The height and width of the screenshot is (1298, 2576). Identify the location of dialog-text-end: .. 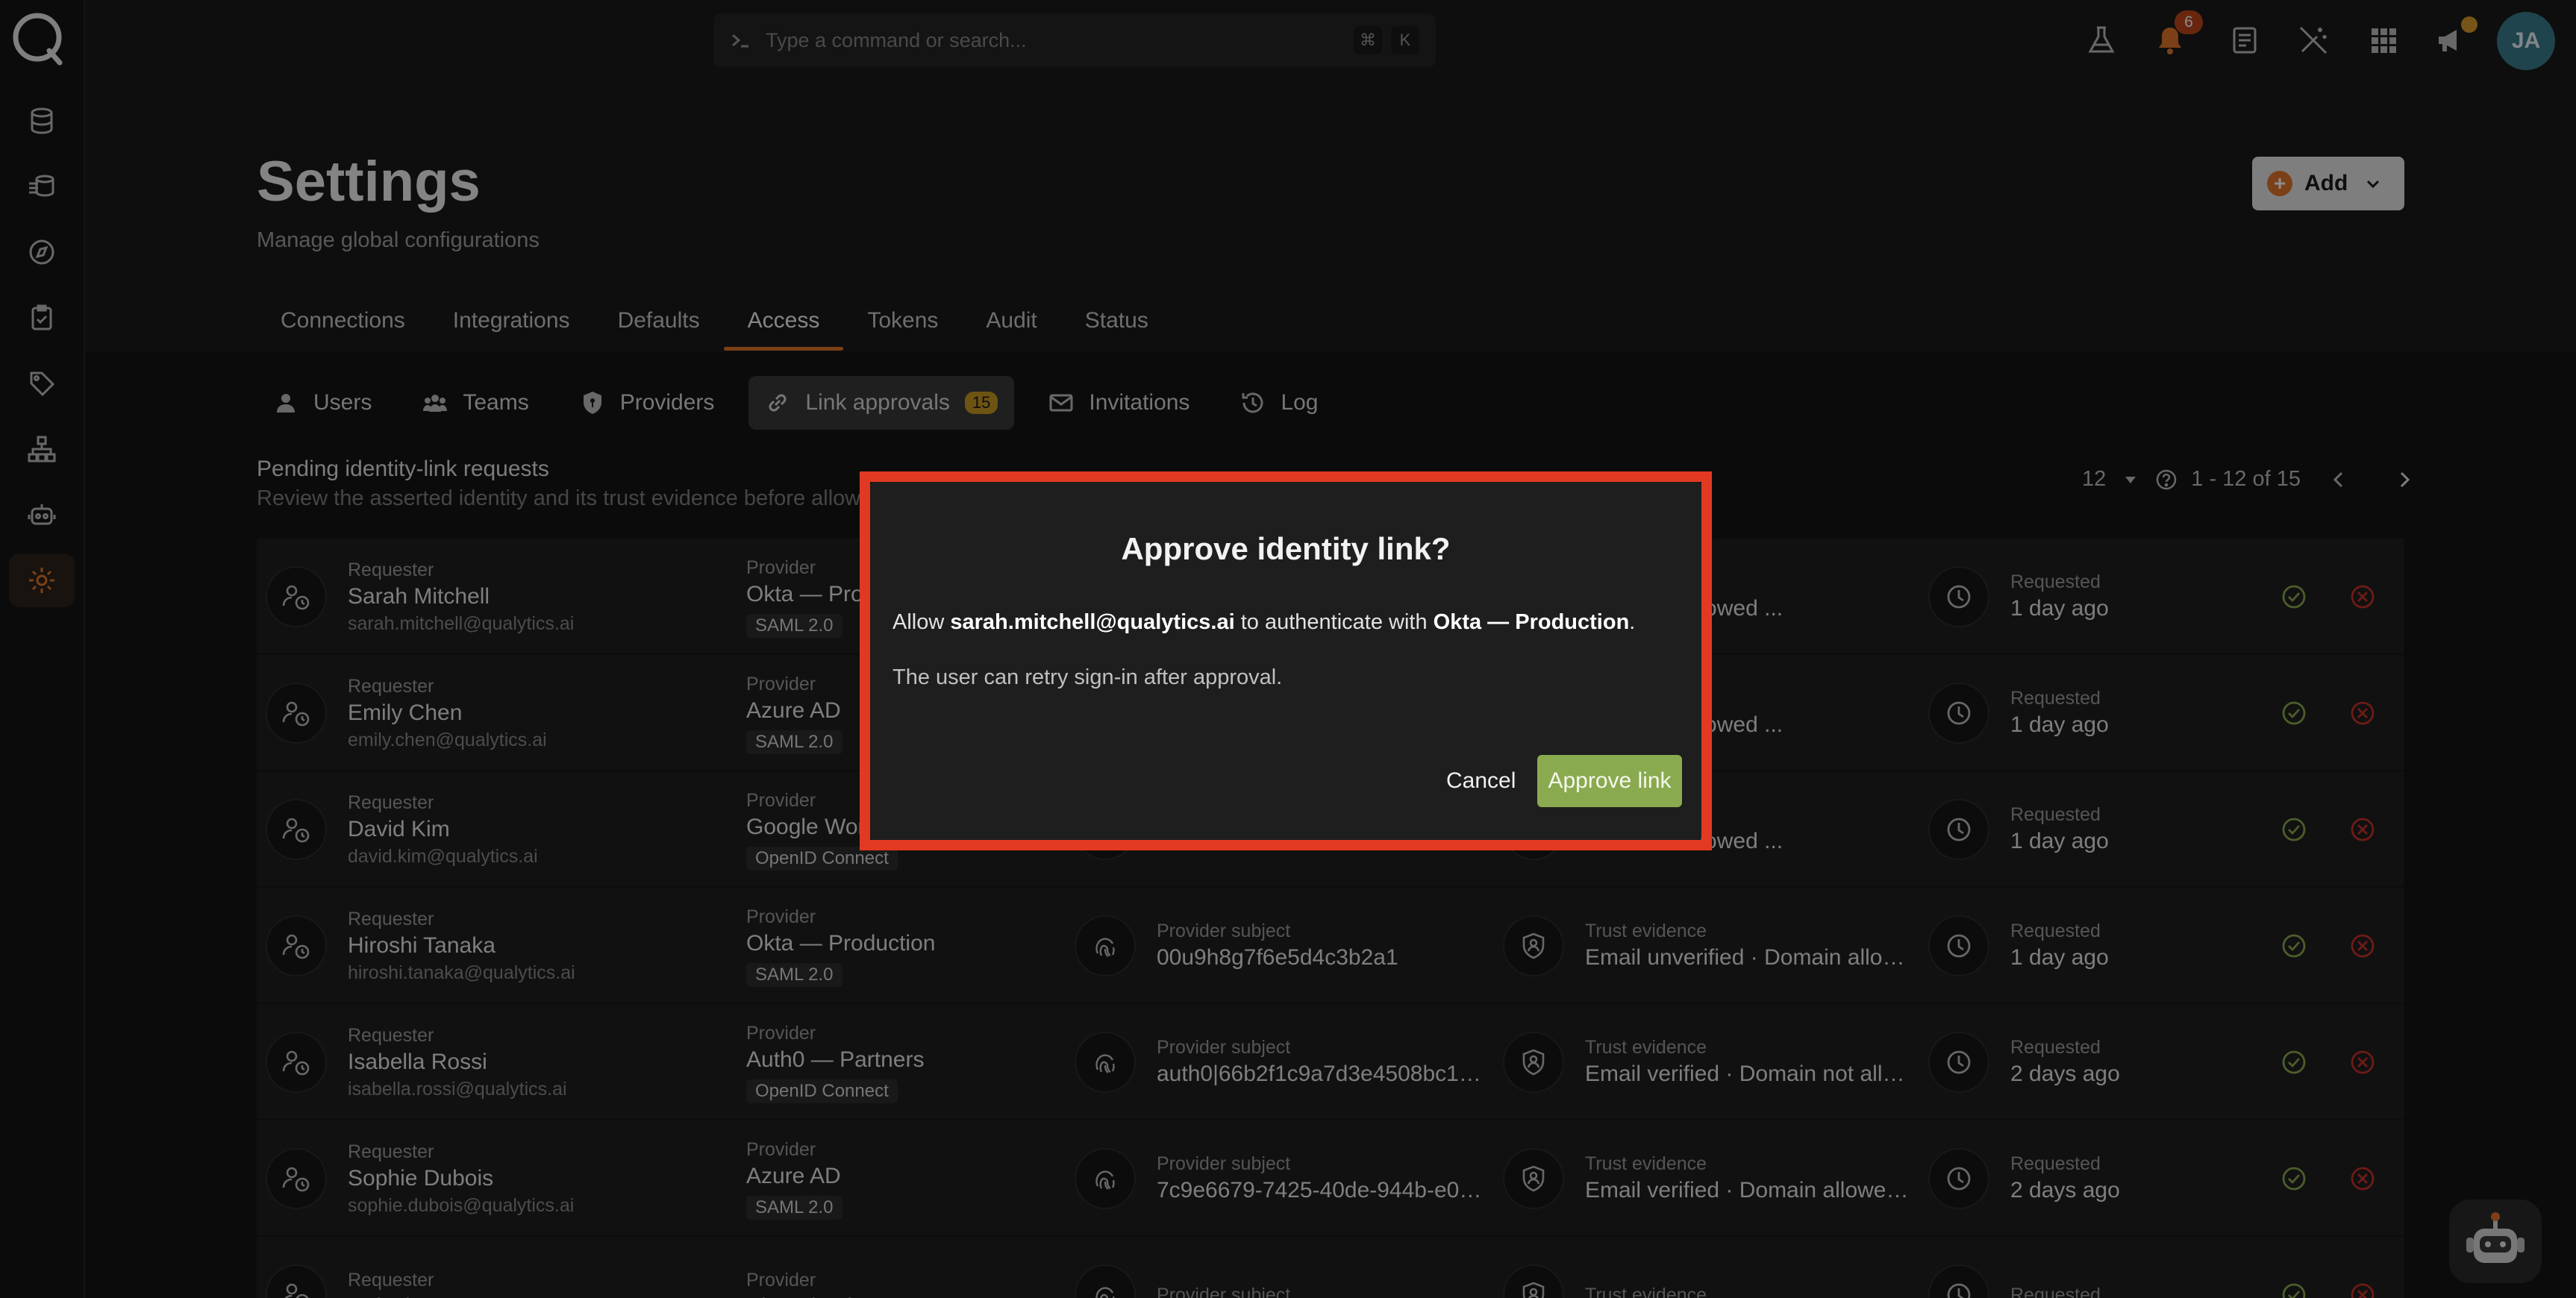
(1632, 622).